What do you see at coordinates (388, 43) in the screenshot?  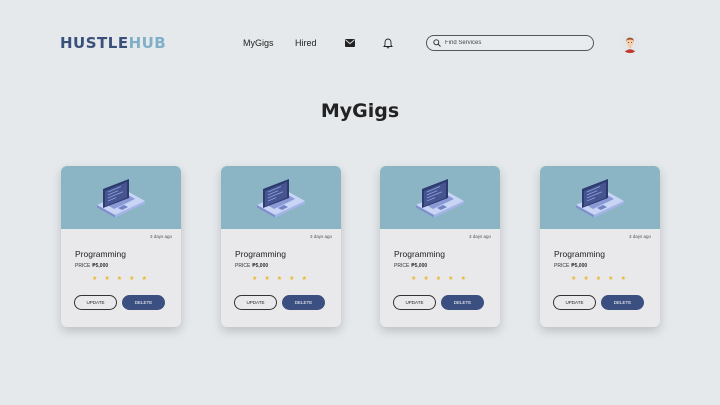 I see `bell-icon` at bounding box center [388, 43].